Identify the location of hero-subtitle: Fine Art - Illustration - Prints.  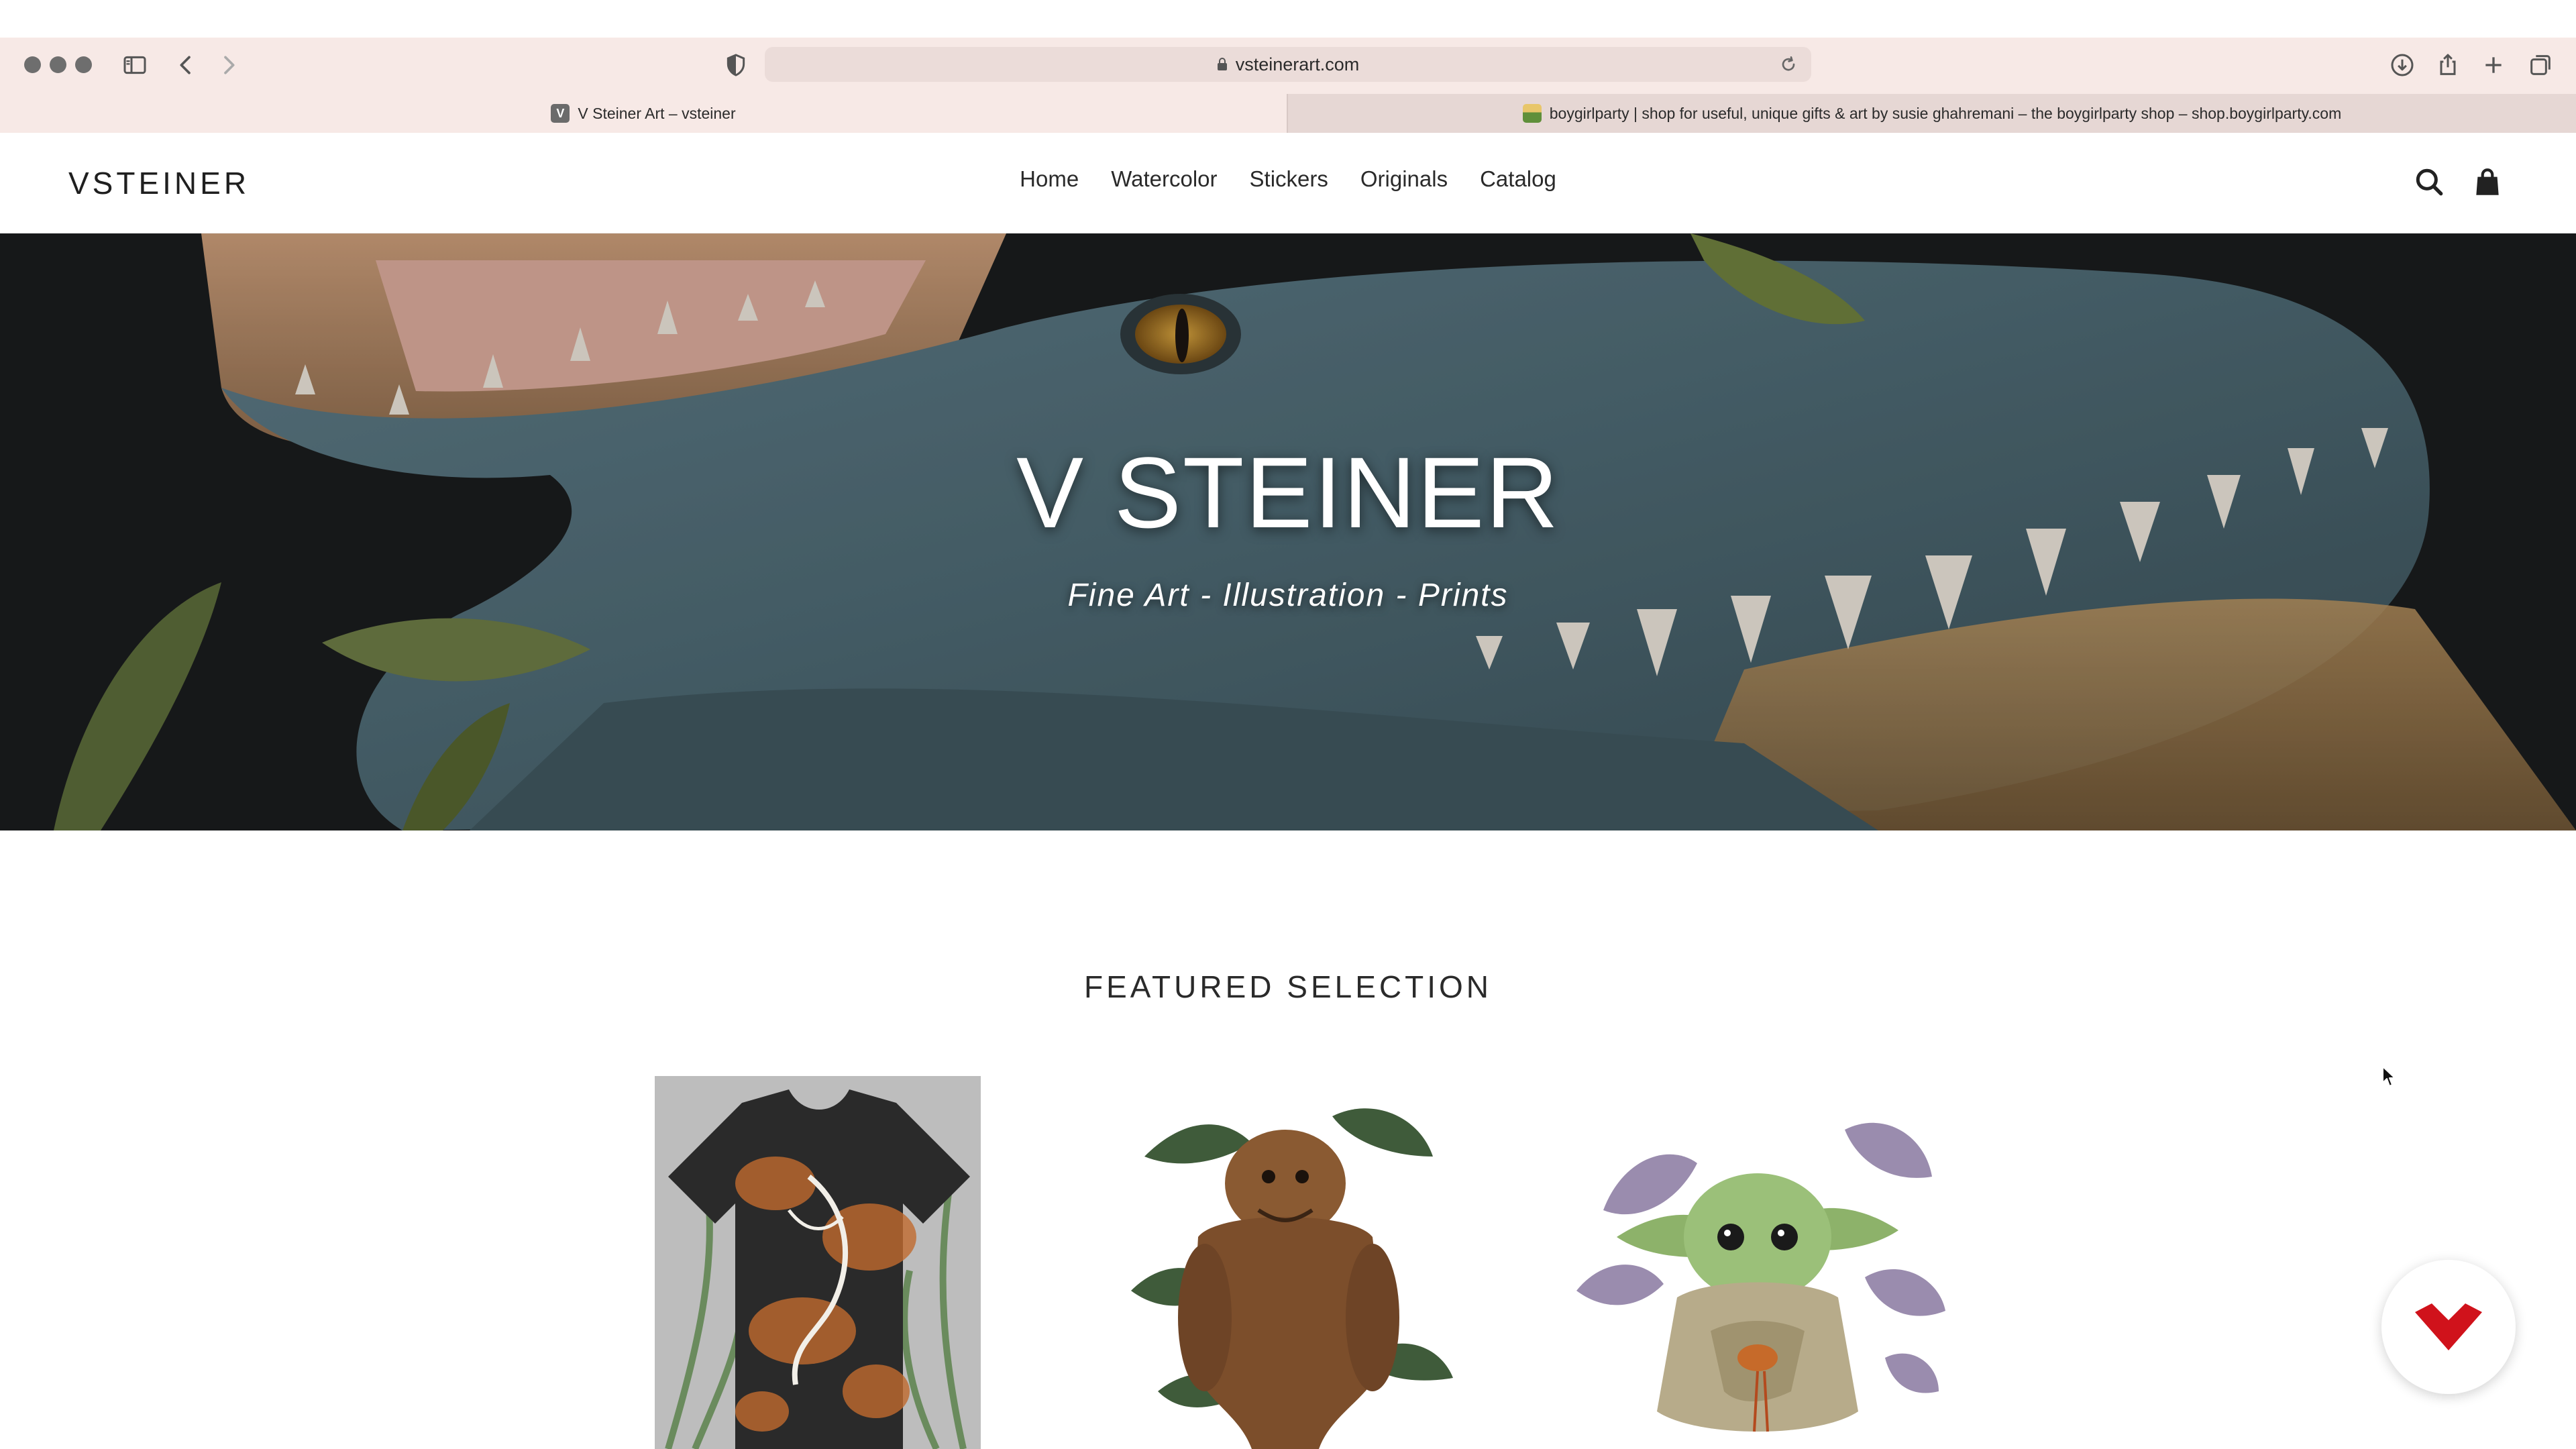
(1288, 595).